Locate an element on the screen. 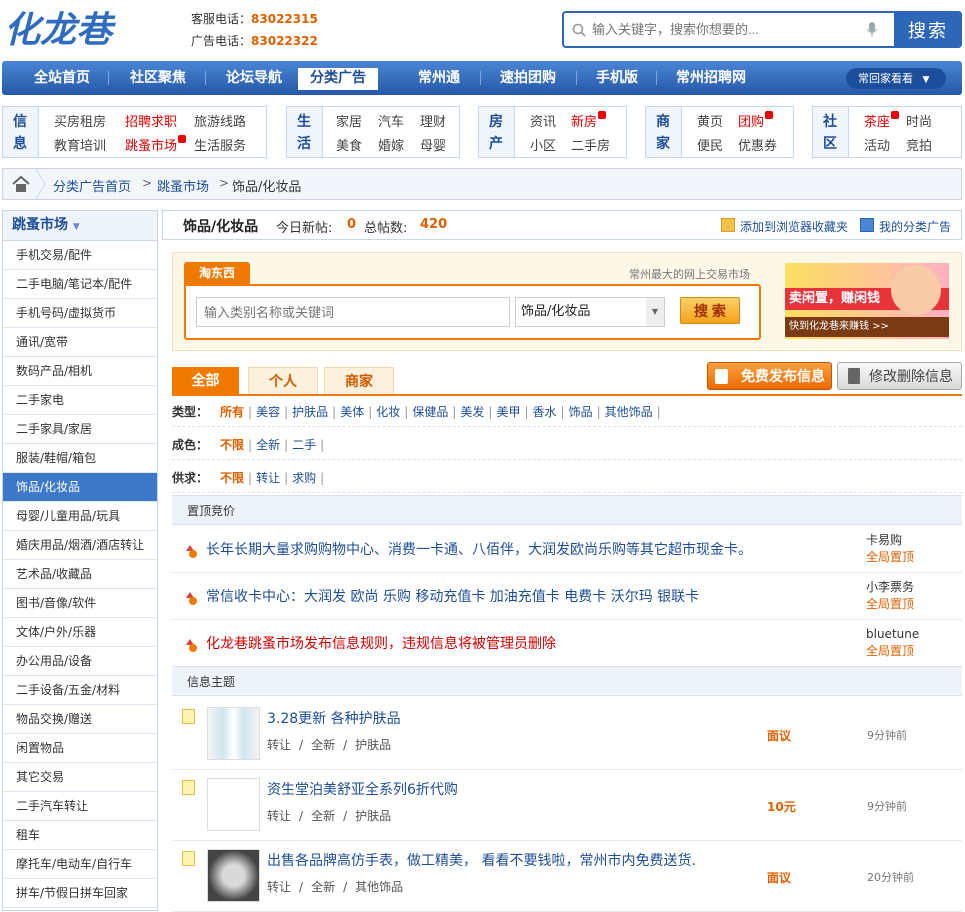  nav-jobs: 常州招聘网 is located at coordinates (711, 79).